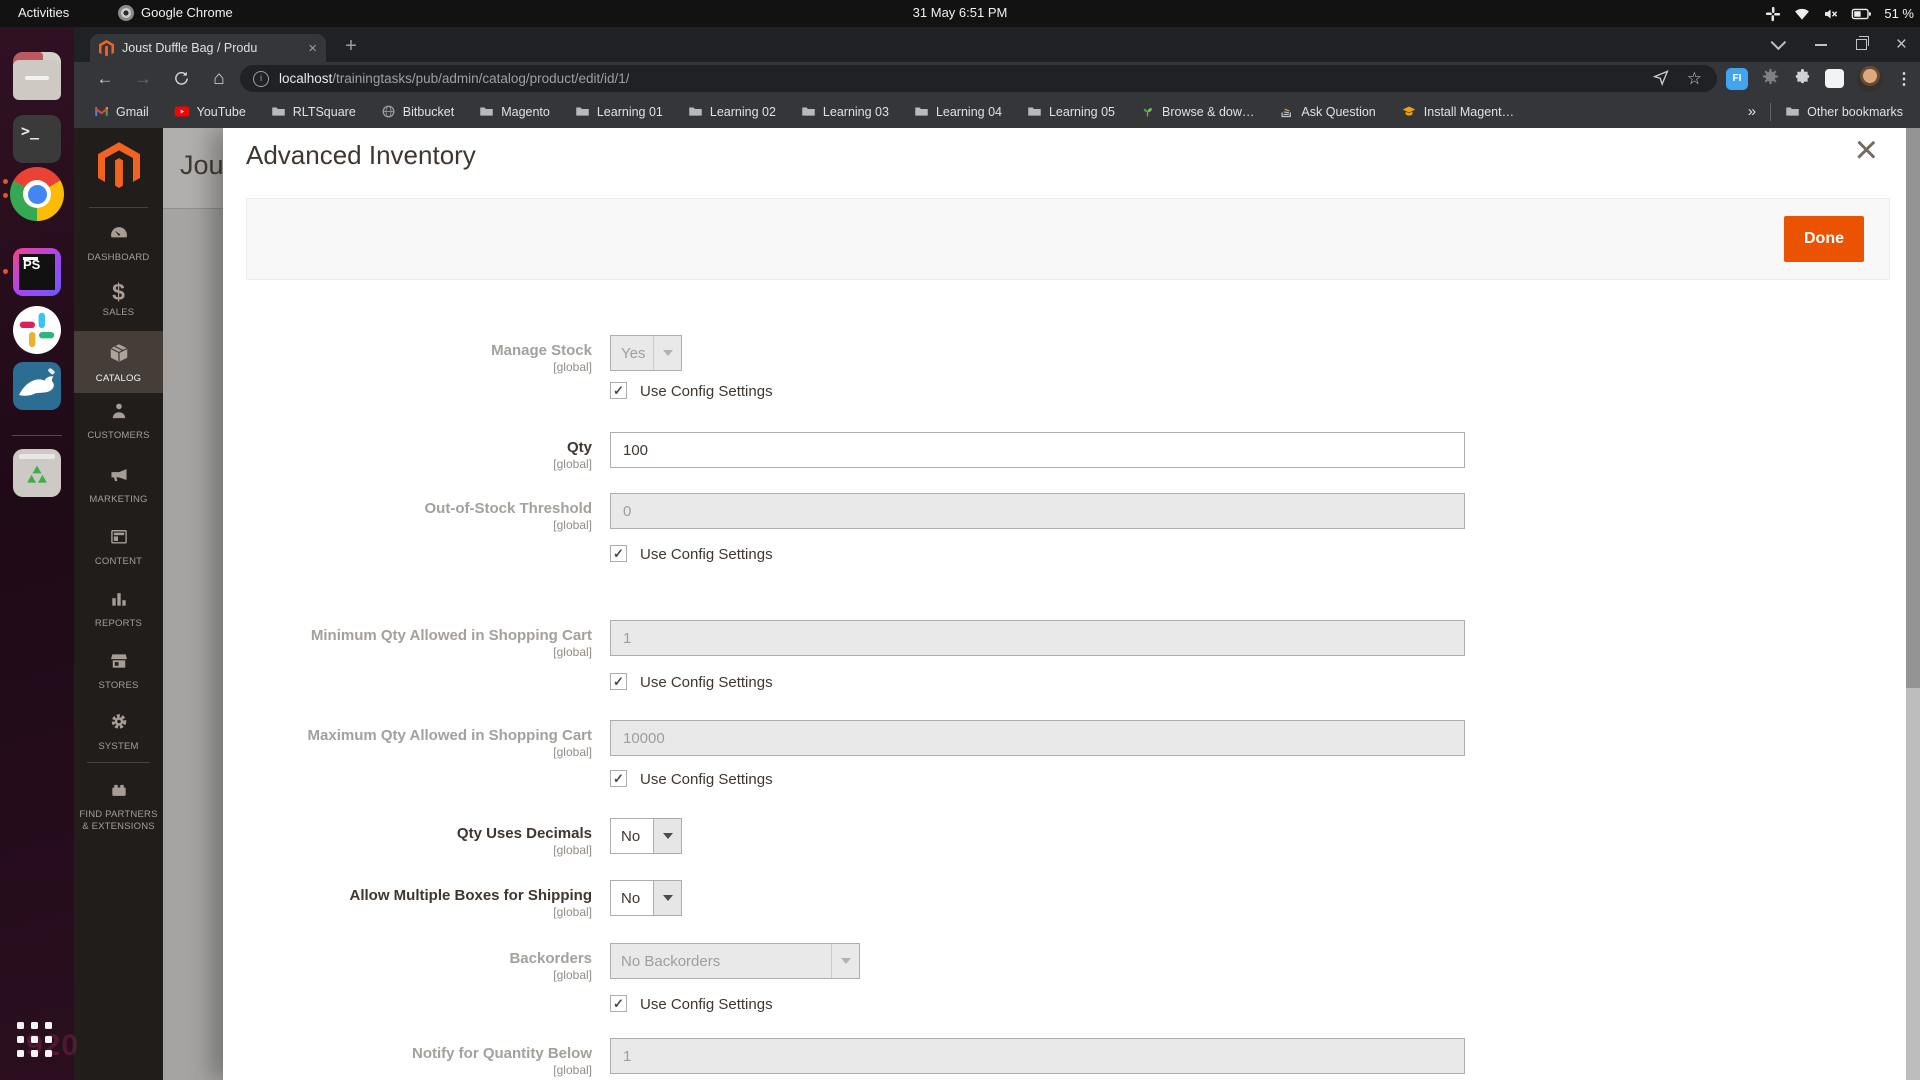  I want to click on battery-icon, so click(1862, 14).